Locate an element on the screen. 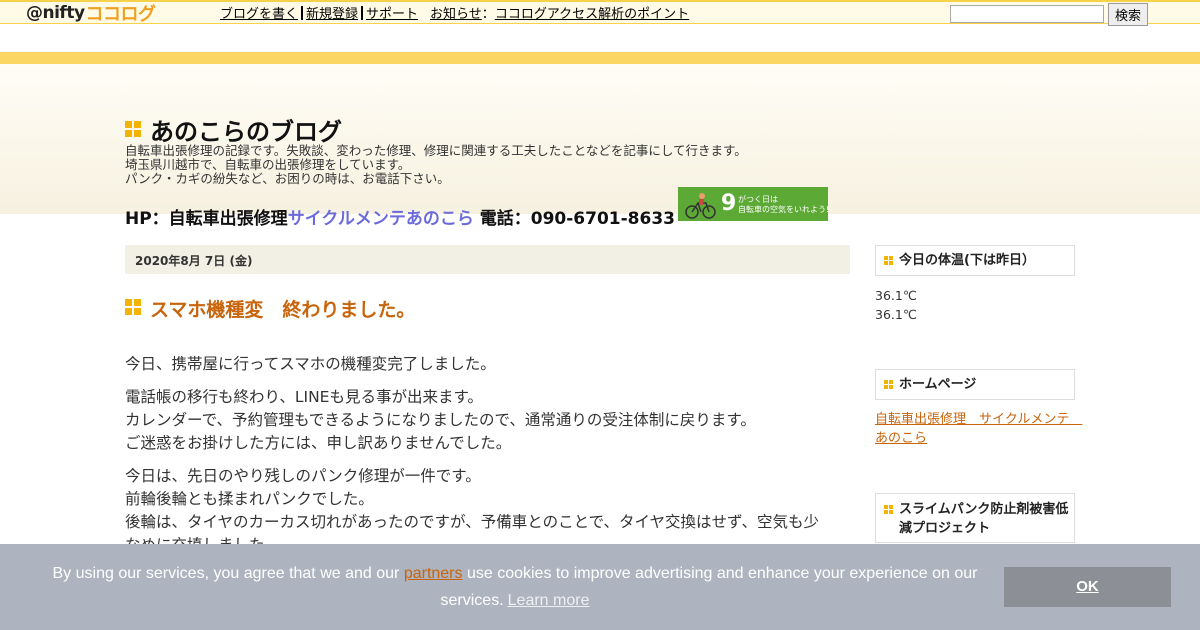 This screenshot has height=630, width=1200. phone-number: 電話：090-6701-8633 is located at coordinates (574, 219).